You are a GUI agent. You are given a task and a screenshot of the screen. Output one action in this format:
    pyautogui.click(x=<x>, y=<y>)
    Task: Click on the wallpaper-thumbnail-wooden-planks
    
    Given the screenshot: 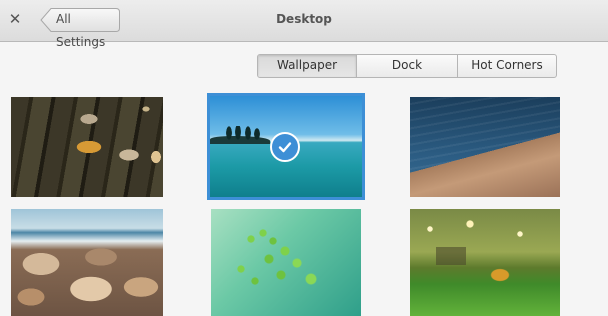 What is the action you would take?
    pyautogui.click(x=87, y=147)
    